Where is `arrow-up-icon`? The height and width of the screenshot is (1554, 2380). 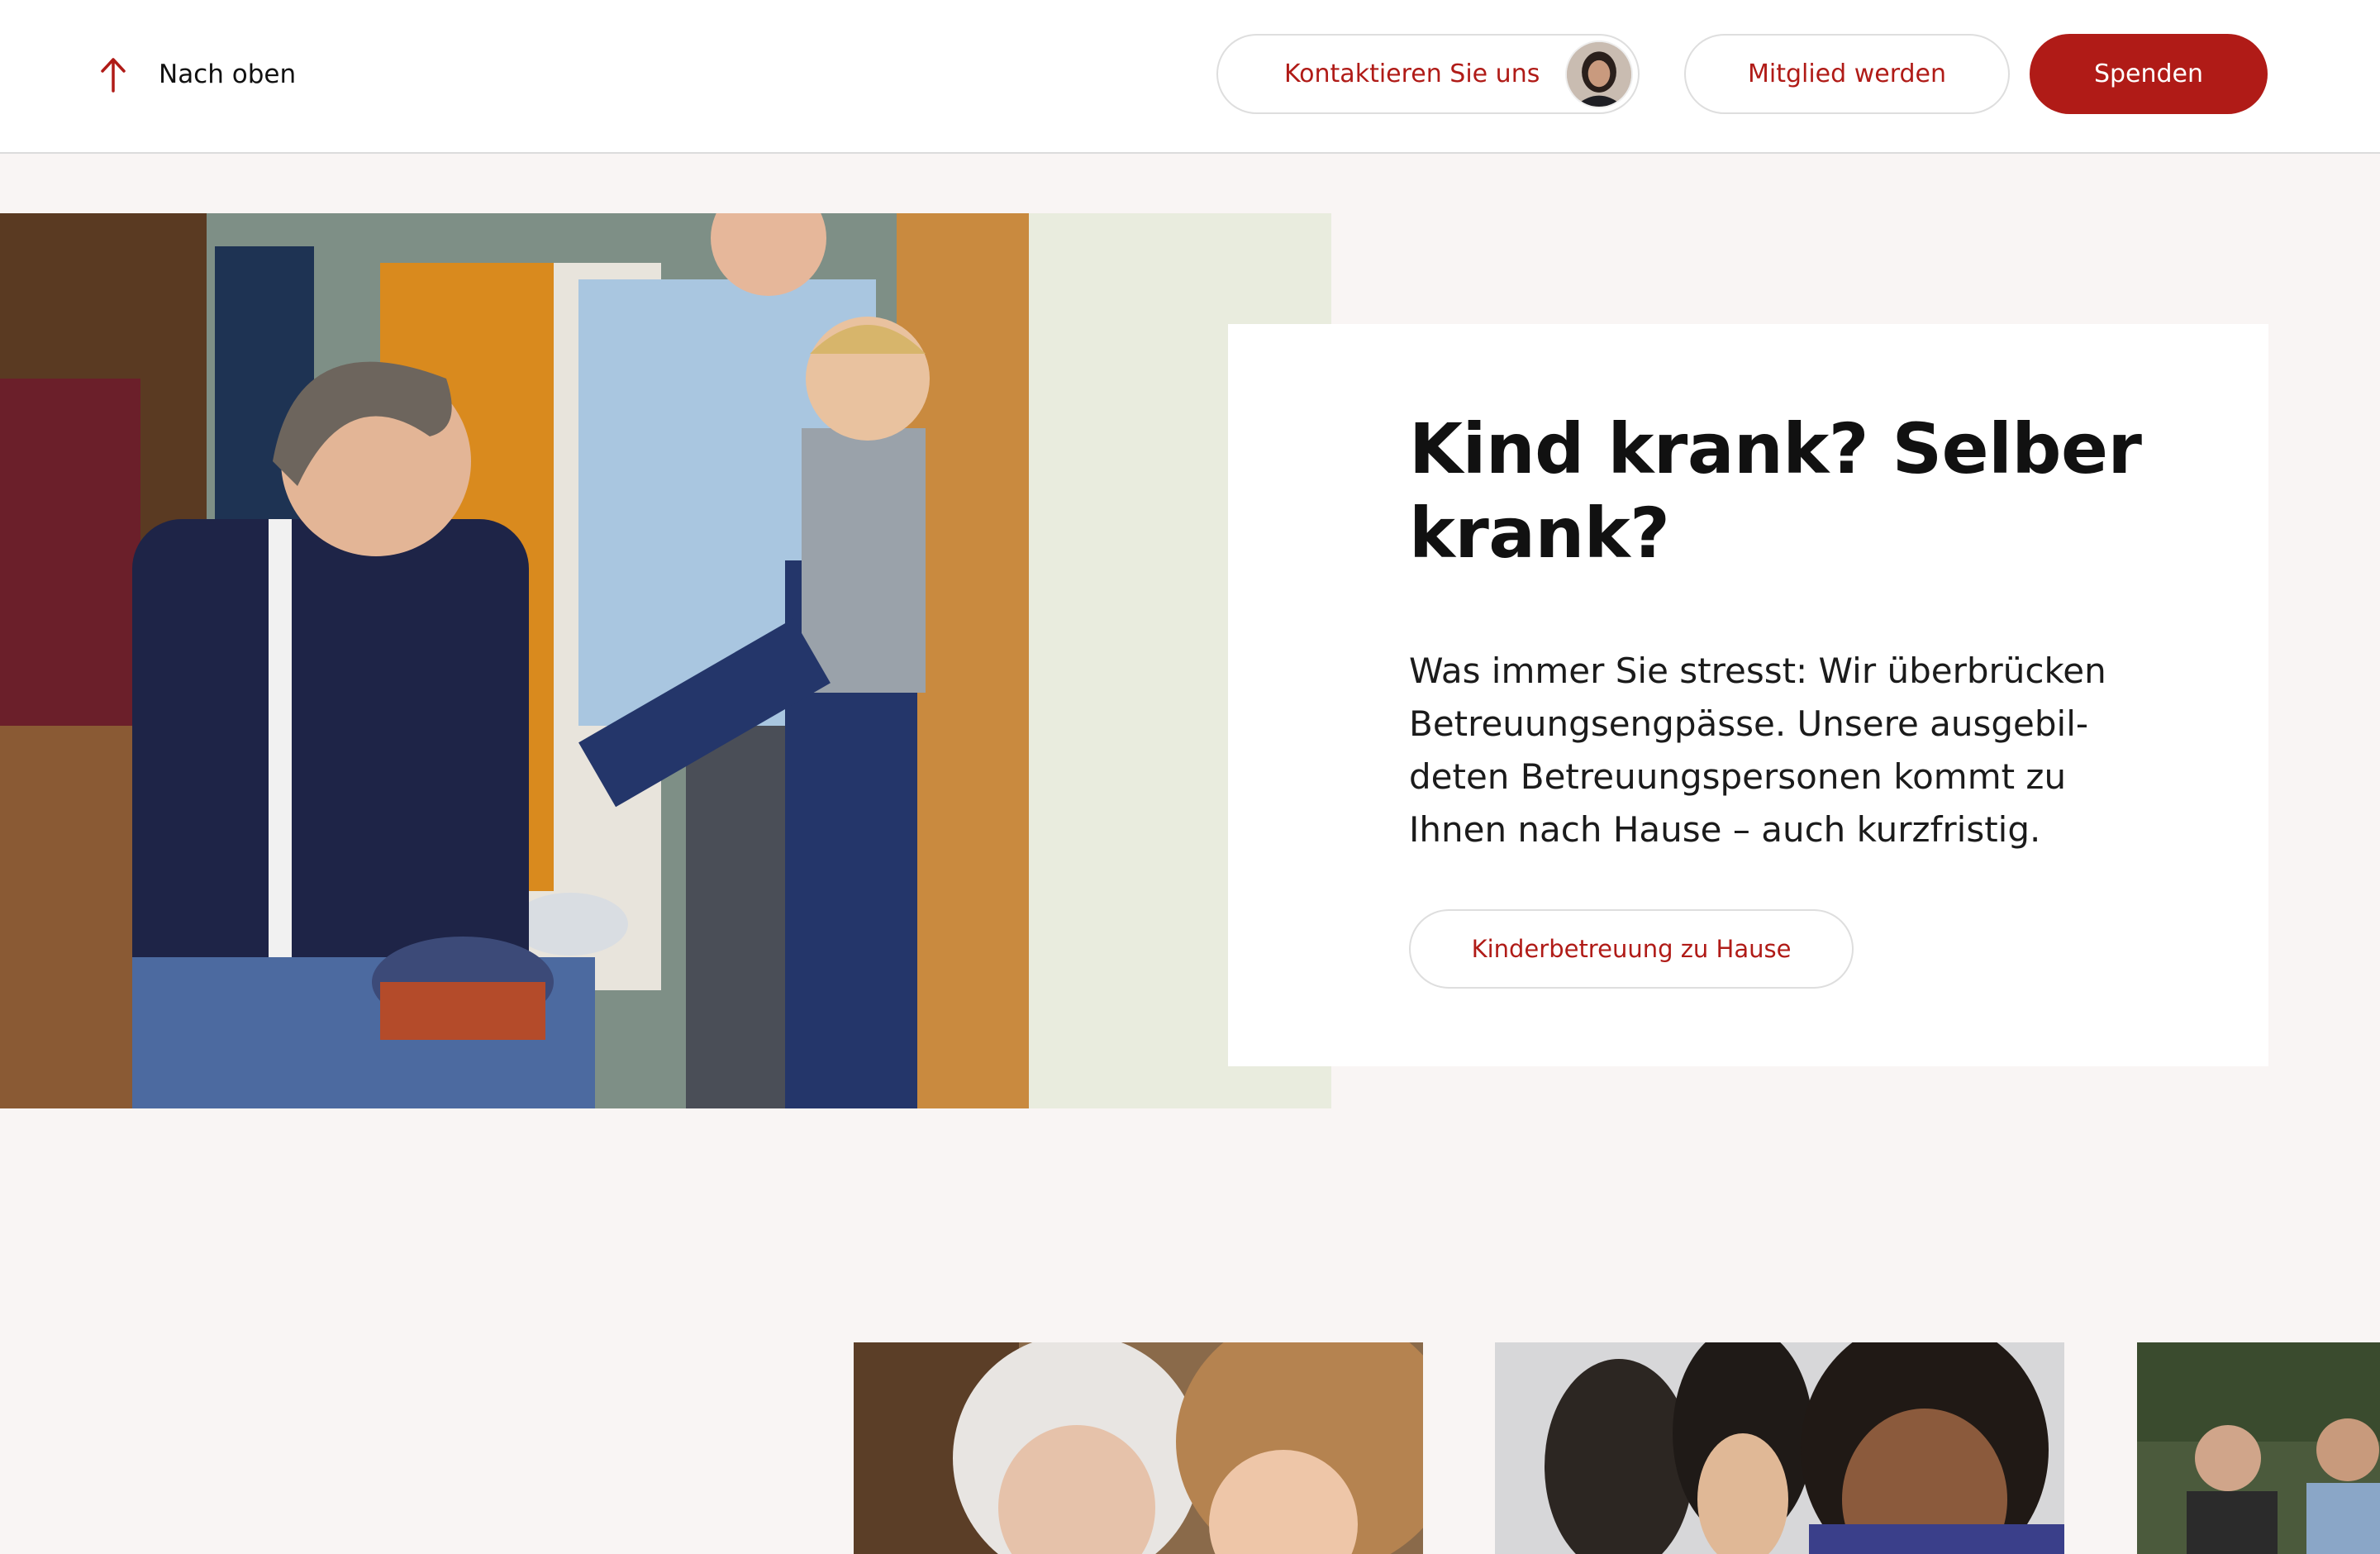 arrow-up-icon is located at coordinates (113, 75).